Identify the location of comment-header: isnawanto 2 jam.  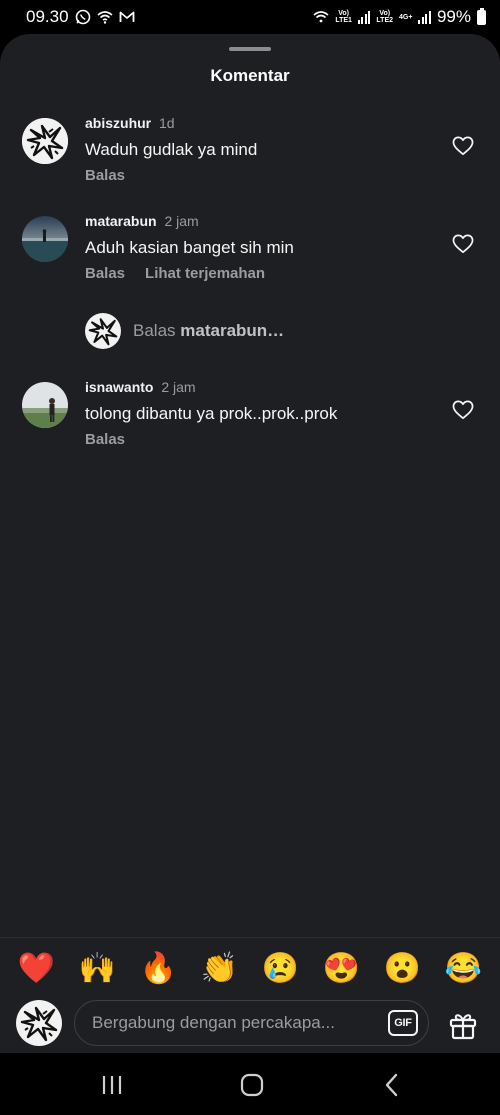
(262, 387).